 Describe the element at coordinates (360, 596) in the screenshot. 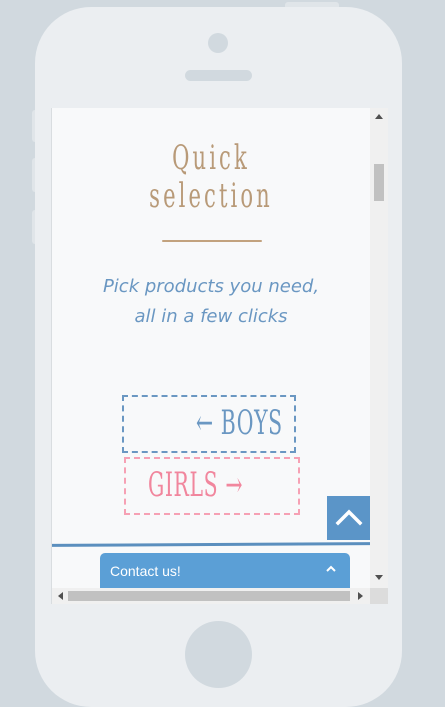

I see `scroll-right-arrow-icon` at that location.